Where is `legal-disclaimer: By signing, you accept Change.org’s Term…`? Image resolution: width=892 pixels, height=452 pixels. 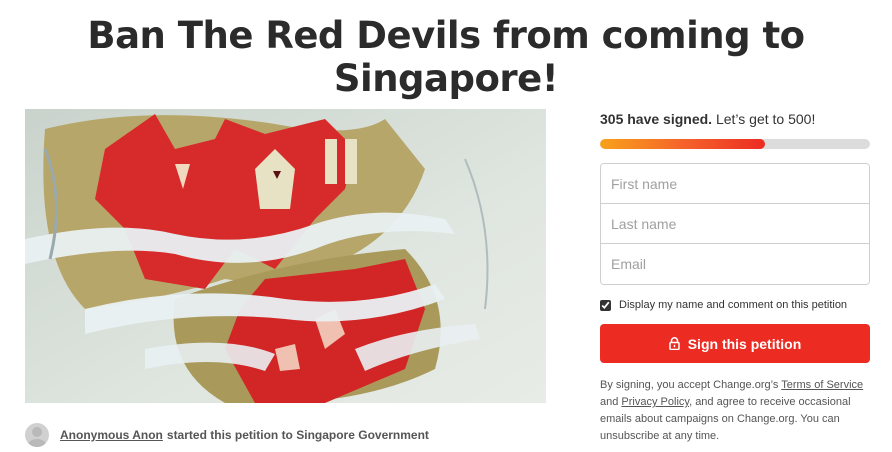
legal-disclaimer: By signing, you accept Change.org’s Term… is located at coordinates (735, 411).